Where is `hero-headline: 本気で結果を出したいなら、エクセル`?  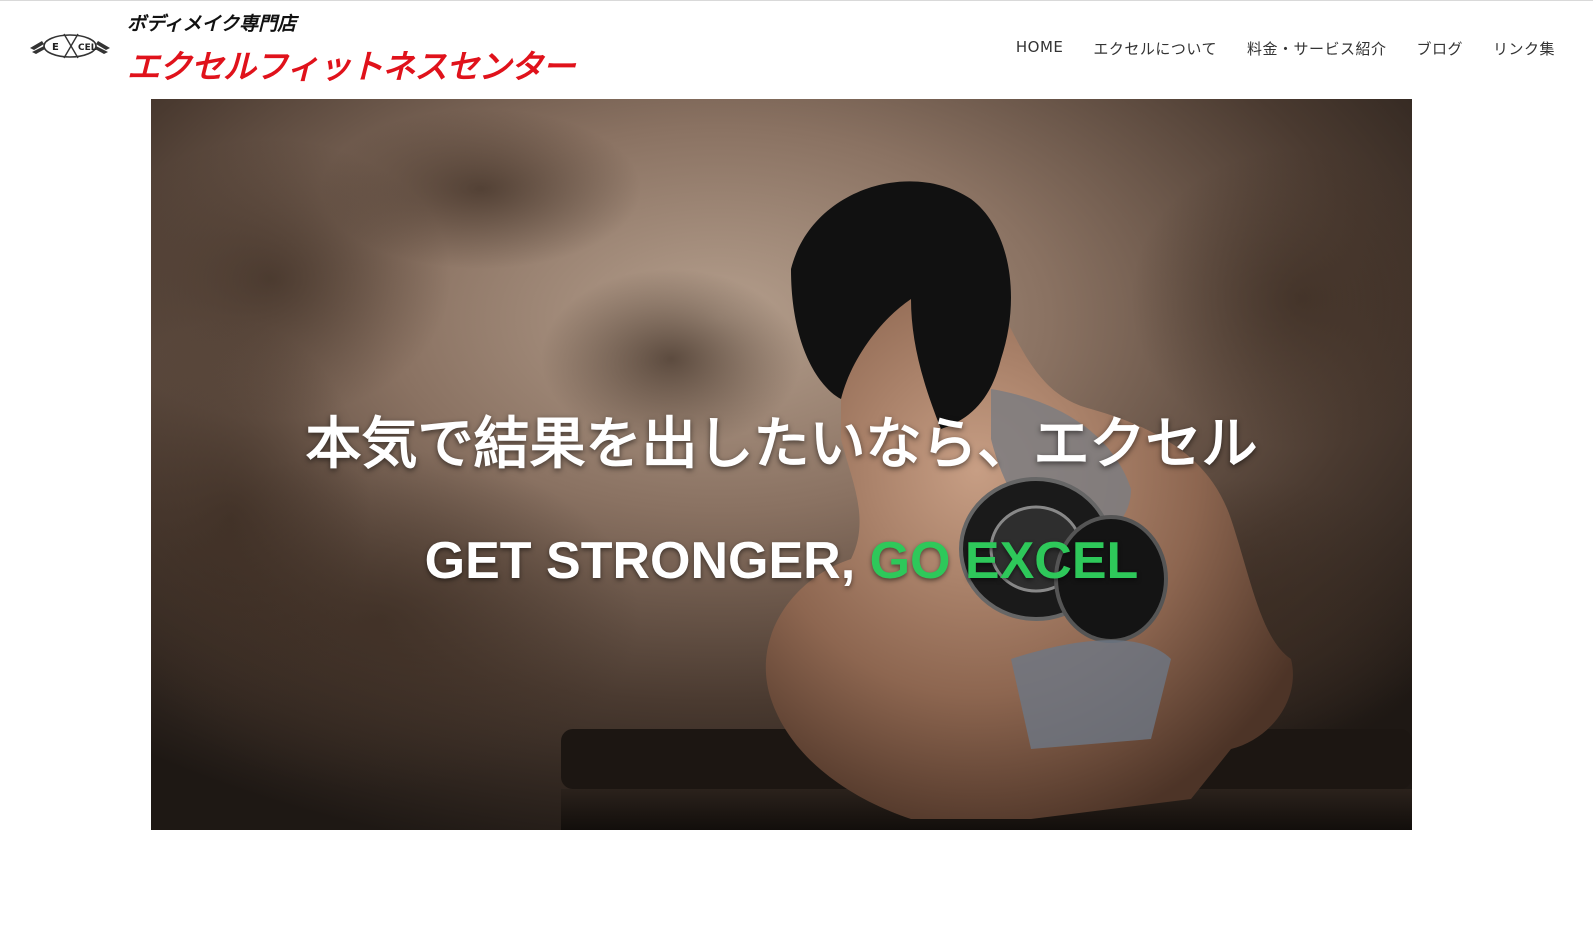 hero-headline: 本気で結果を出したいなら、エクセル is located at coordinates (781, 444).